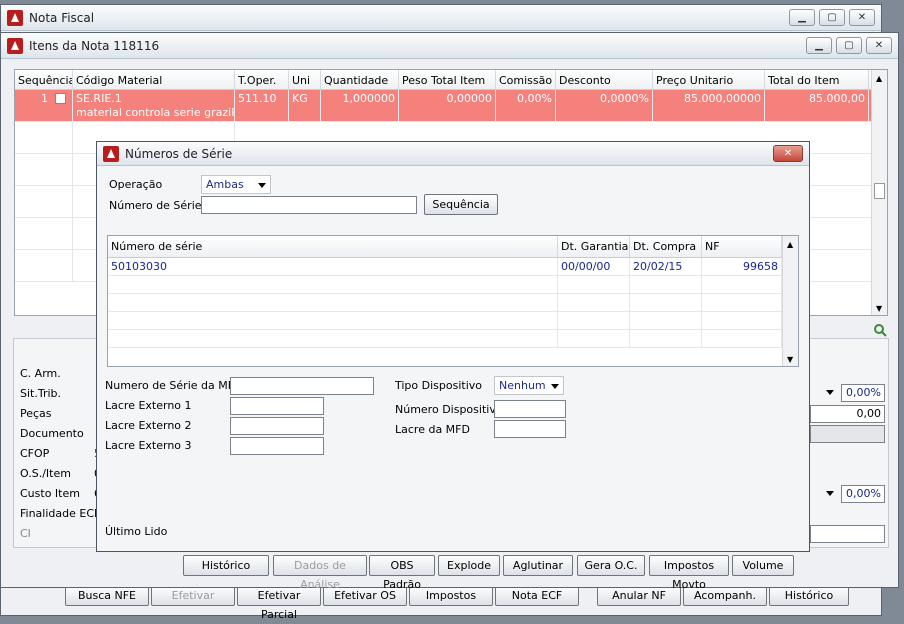 The height and width of the screenshot is (624, 904). I want to click on dialog-titlebar: Números de Série ✕, so click(453, 154).